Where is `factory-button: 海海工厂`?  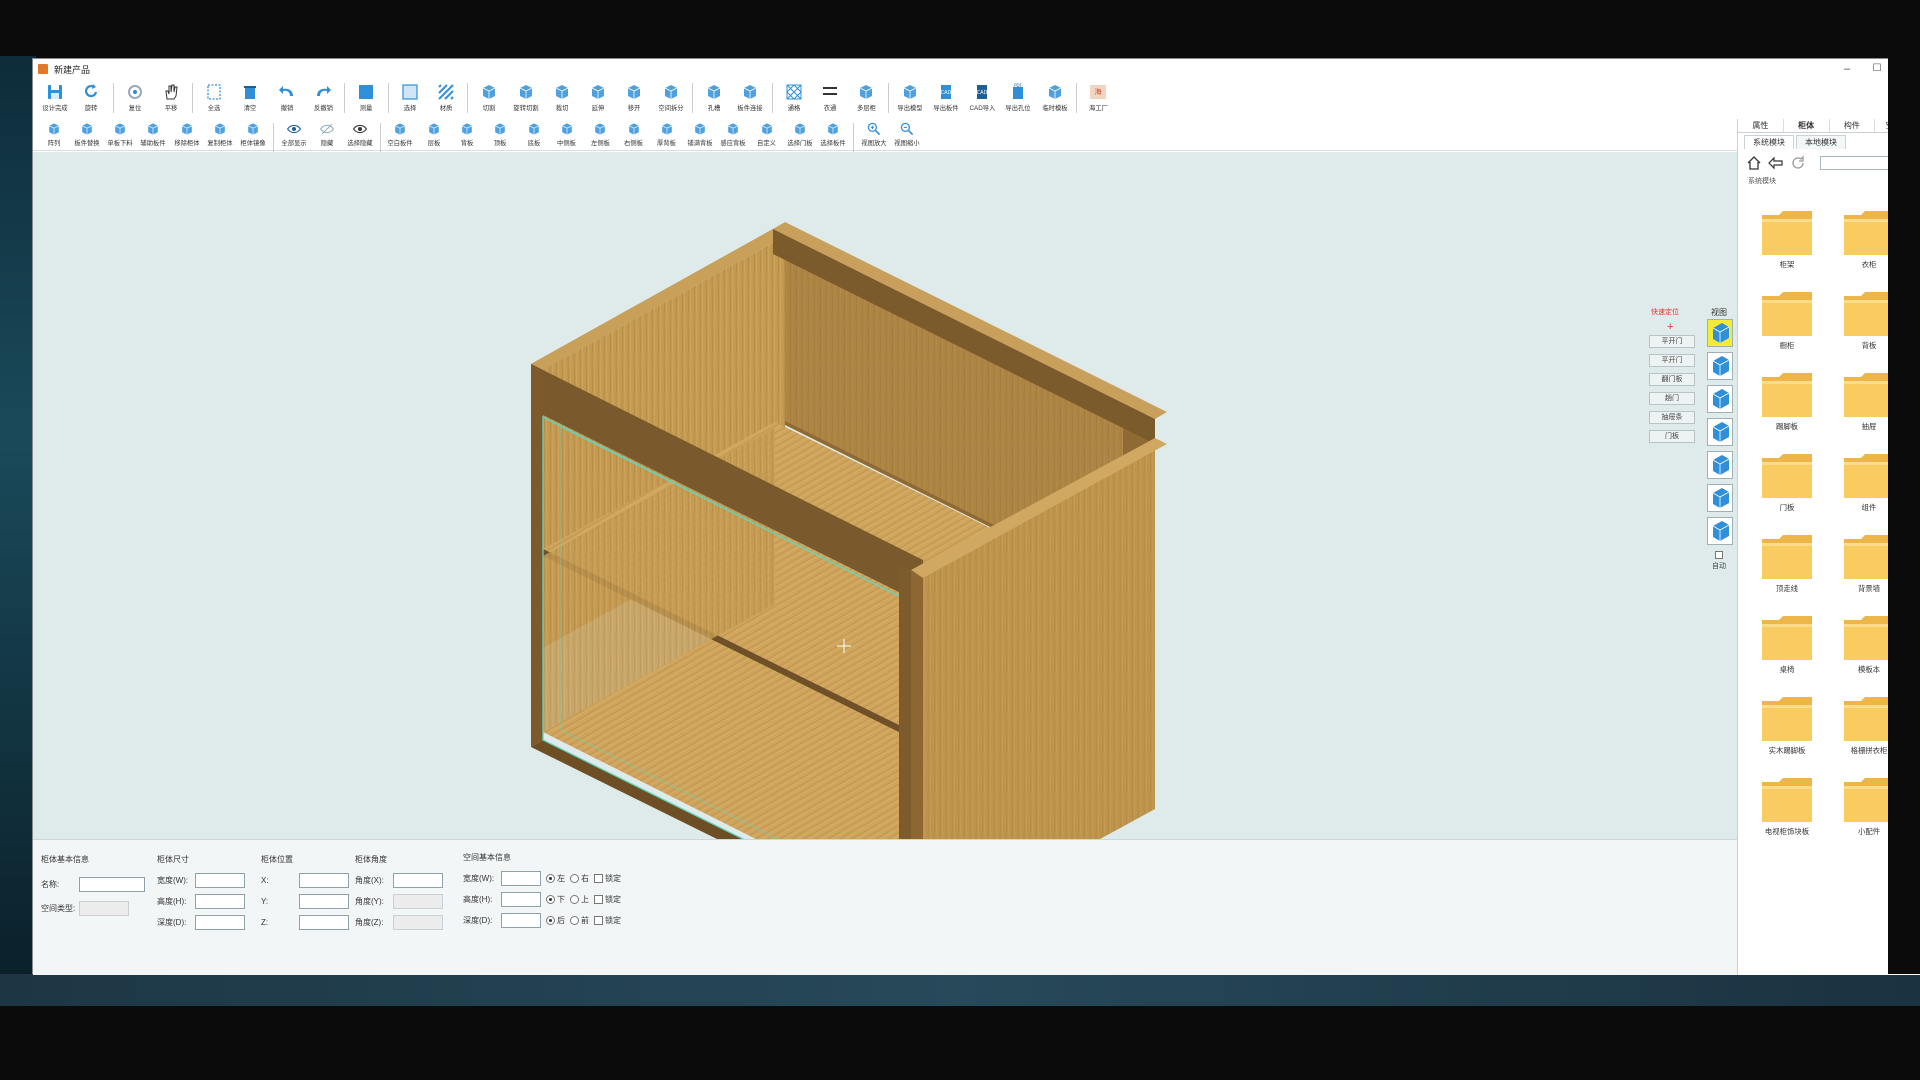
factory-button: 海海工厂 is located at coordinates (1098, 96).